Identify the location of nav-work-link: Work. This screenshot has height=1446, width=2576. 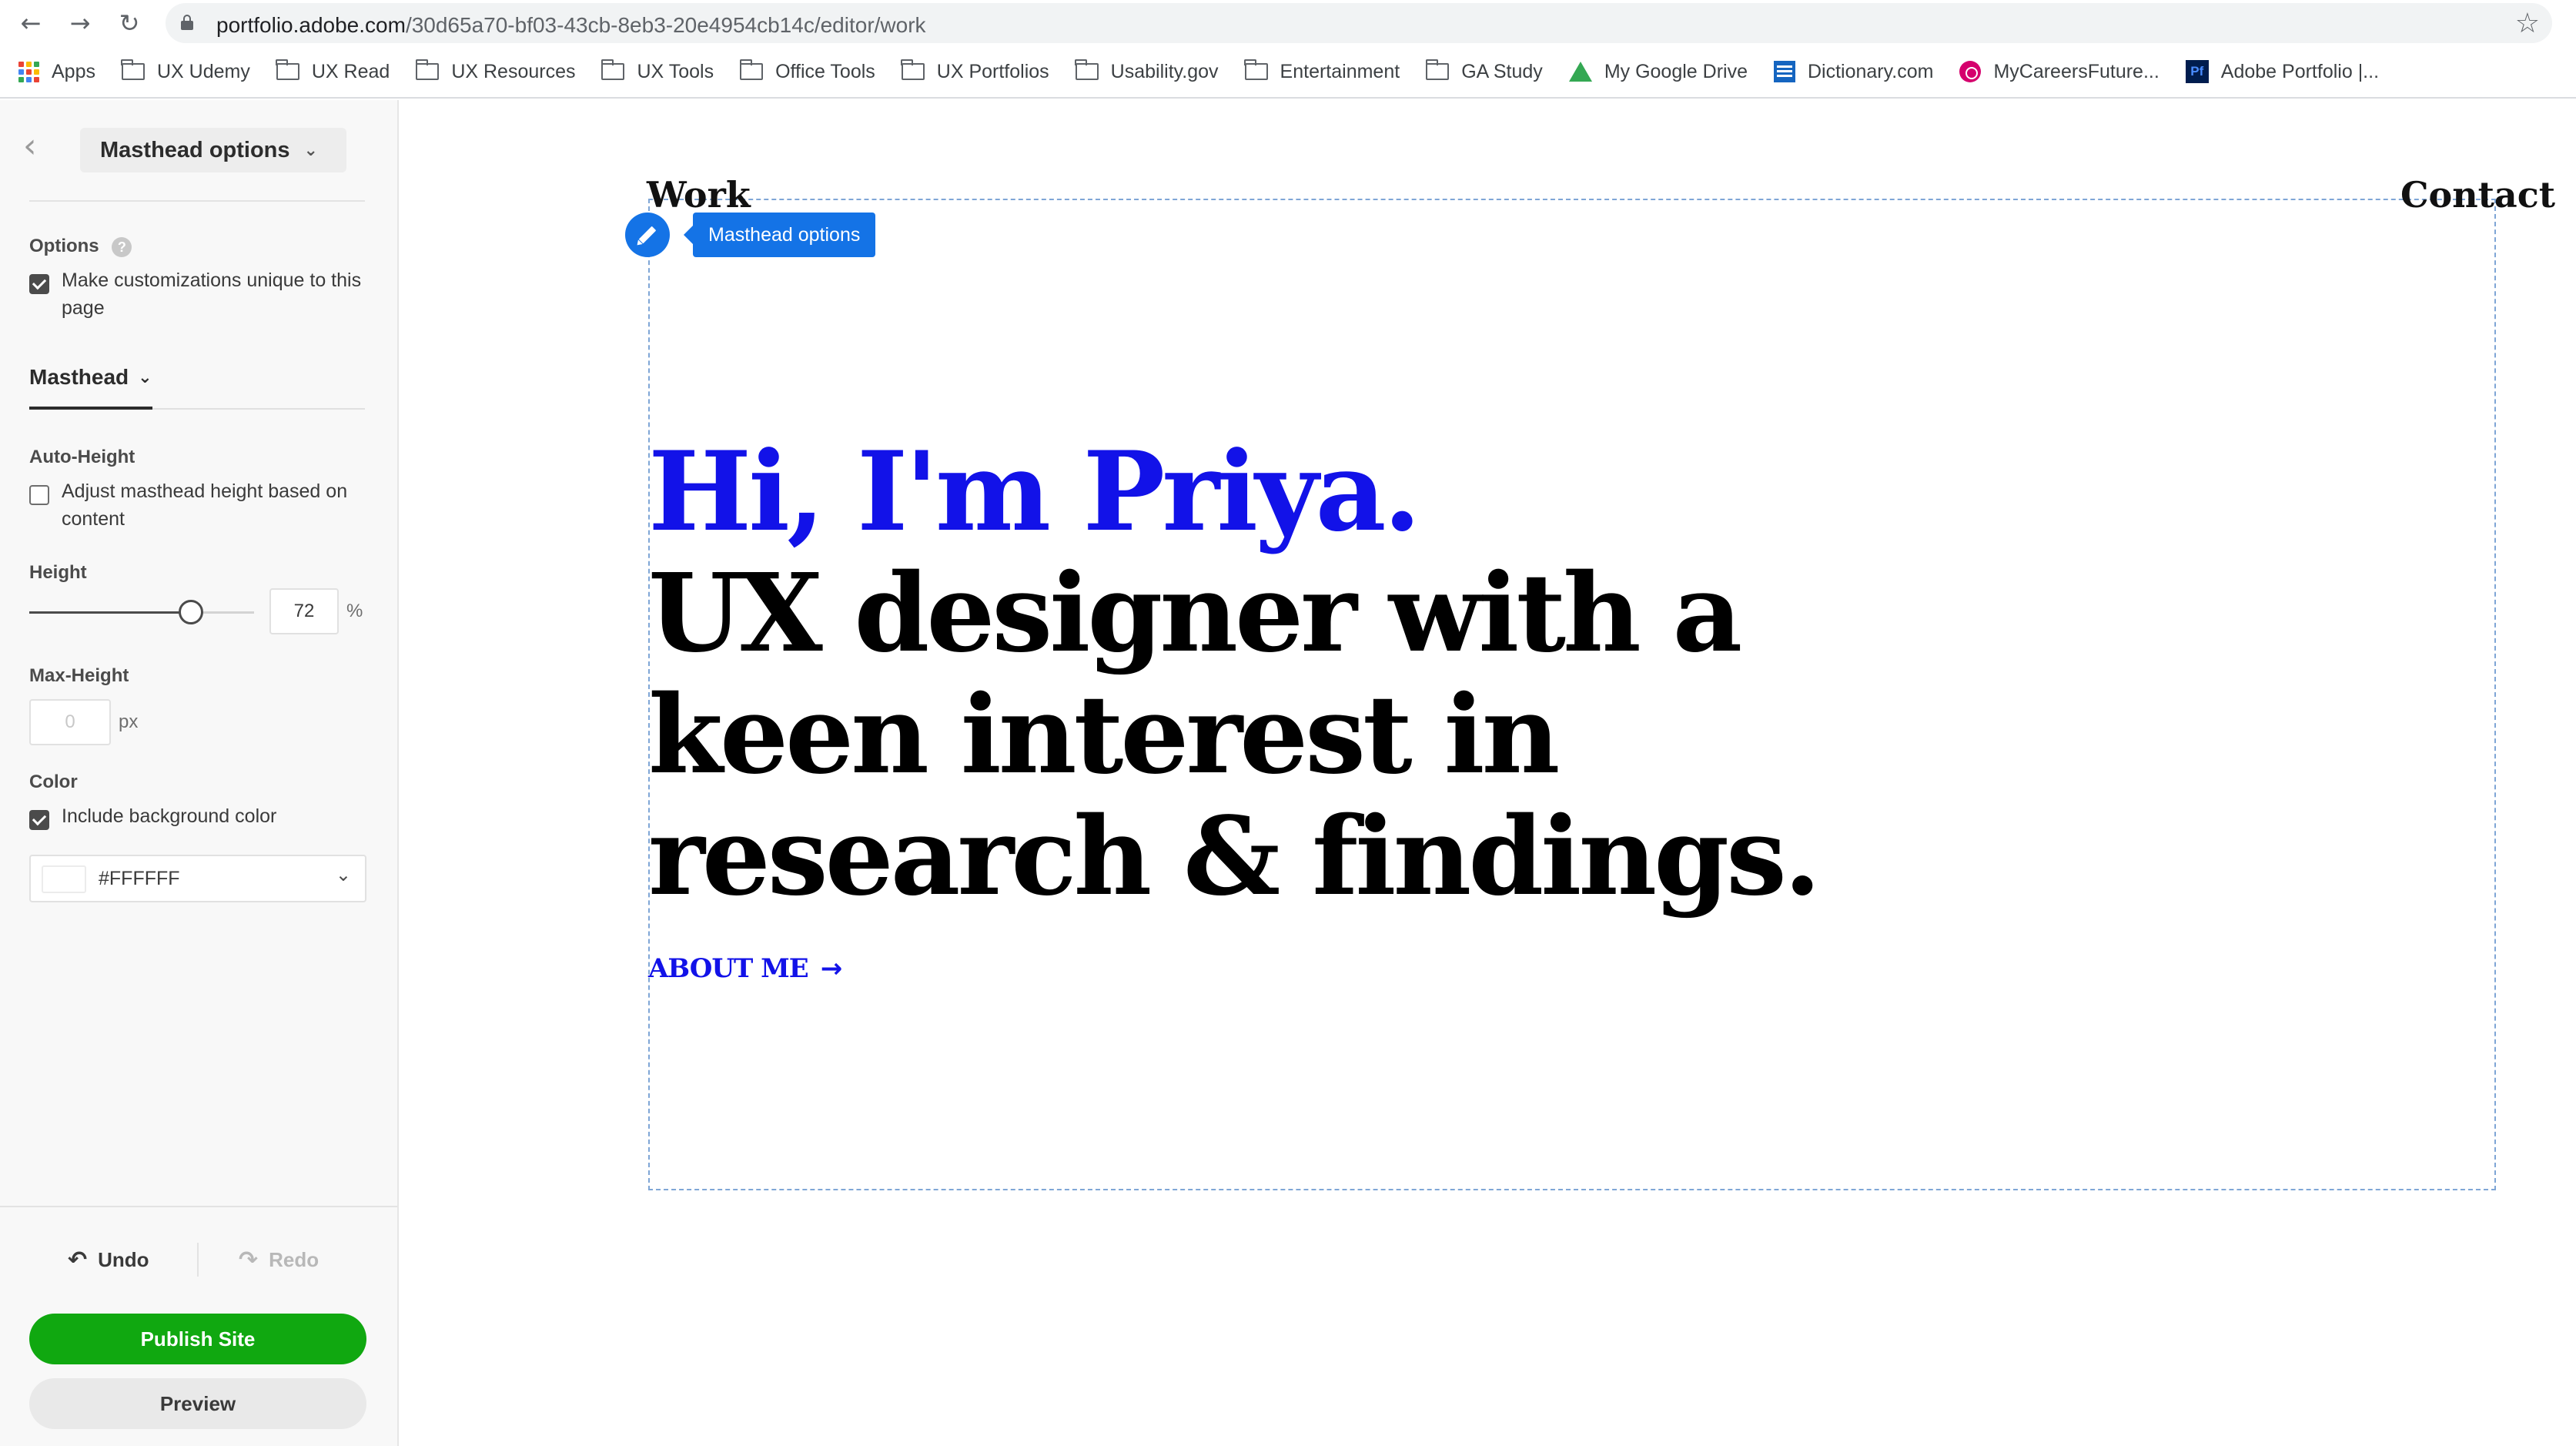
(699, 195).